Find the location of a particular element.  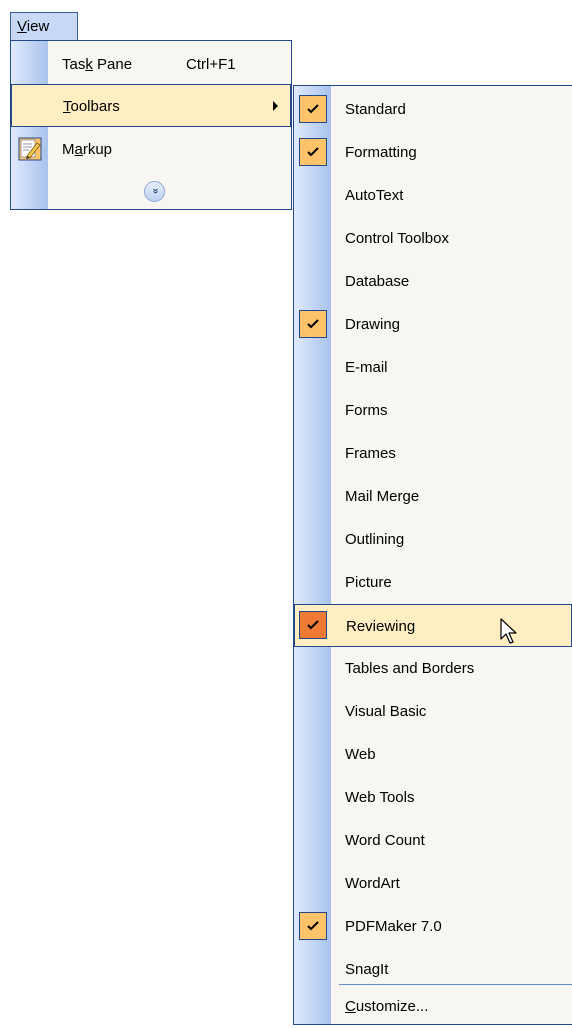

toolbar-item: Forms is located at coordinates (433, 410).